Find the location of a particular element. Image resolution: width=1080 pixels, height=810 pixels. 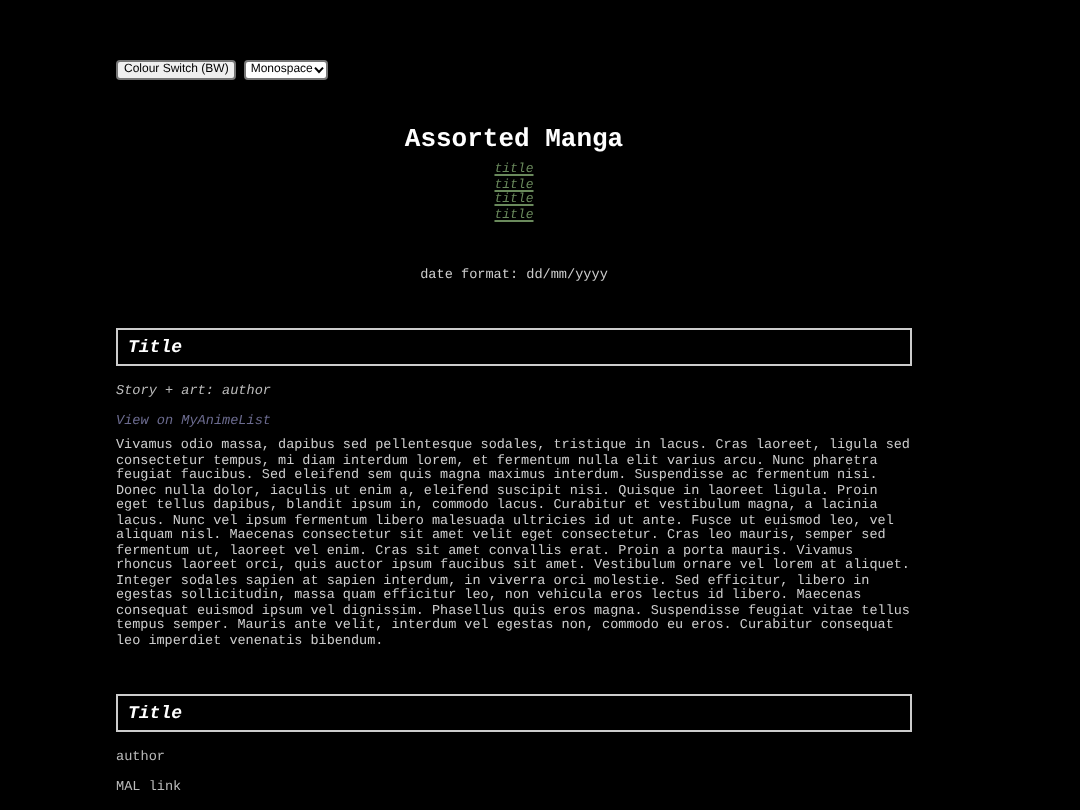

caret-icon is located at coordinates (319, 70).